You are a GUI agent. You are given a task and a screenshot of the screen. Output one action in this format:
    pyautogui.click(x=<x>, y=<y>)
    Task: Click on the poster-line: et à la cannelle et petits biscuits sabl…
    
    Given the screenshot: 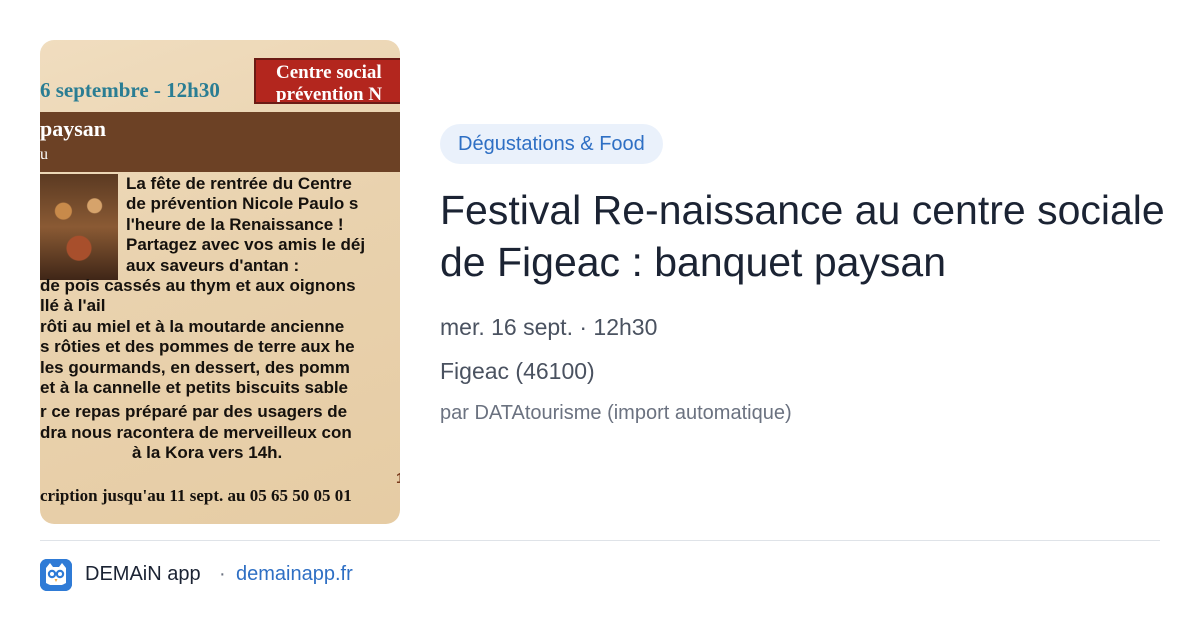 What is the action you would take?
    pyautogui.click(x=194, y=387)
    